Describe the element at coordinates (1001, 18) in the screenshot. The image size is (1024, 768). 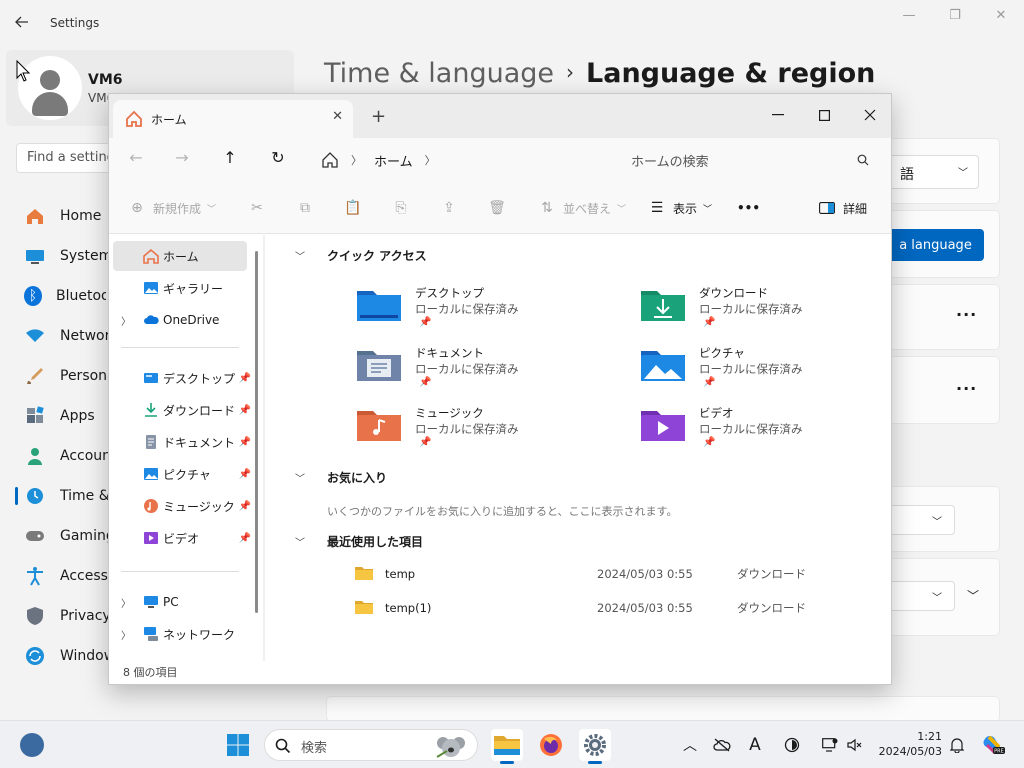
I see `settings-close-button: ✕` at that location.